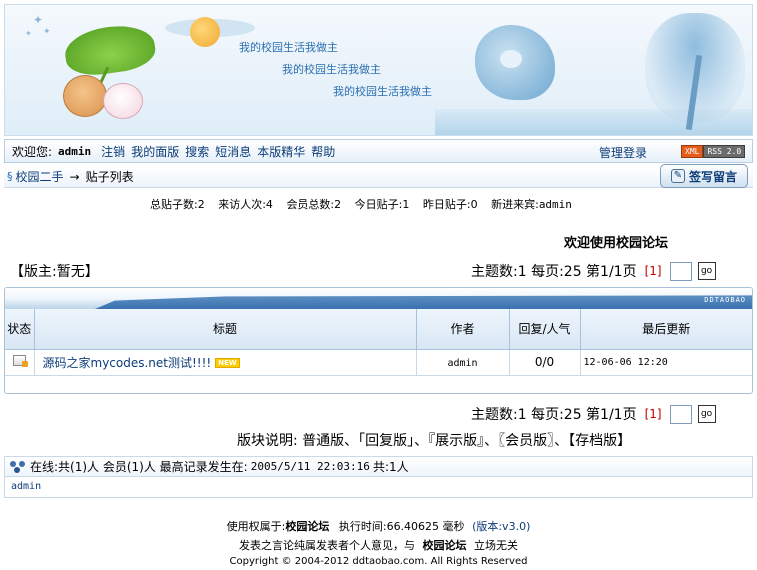 The width and height of the screenshot is (757, 570). Describe the element at coordinates (423, 302) in the screenshot. I see `wave-decoration` at that location.